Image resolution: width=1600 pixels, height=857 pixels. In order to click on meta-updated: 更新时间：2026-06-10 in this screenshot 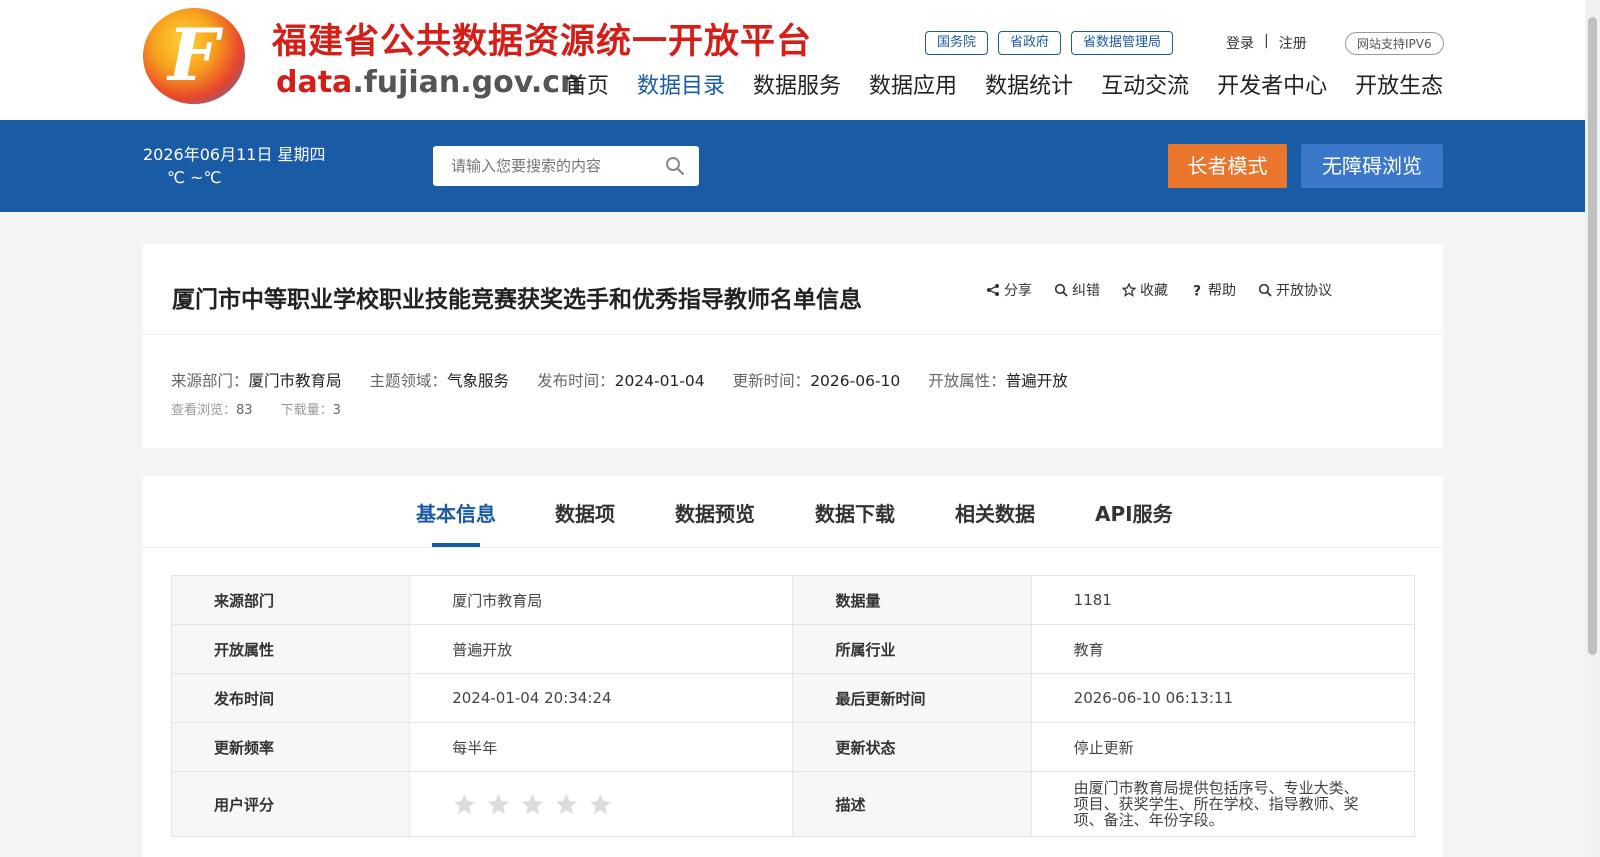, I will do `click(817, 380)`.